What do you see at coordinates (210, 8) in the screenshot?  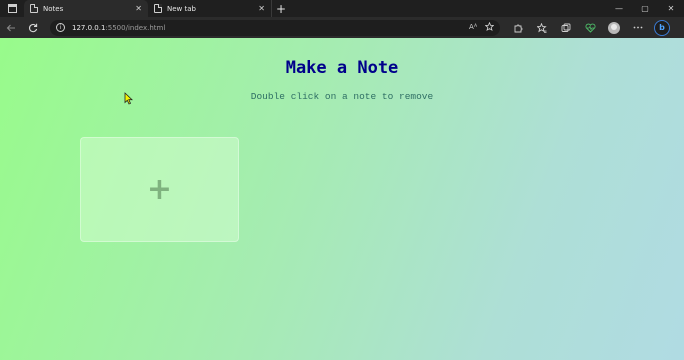 I see `tab-new-tab: New tab ✕` at bounding box center [210, 8].